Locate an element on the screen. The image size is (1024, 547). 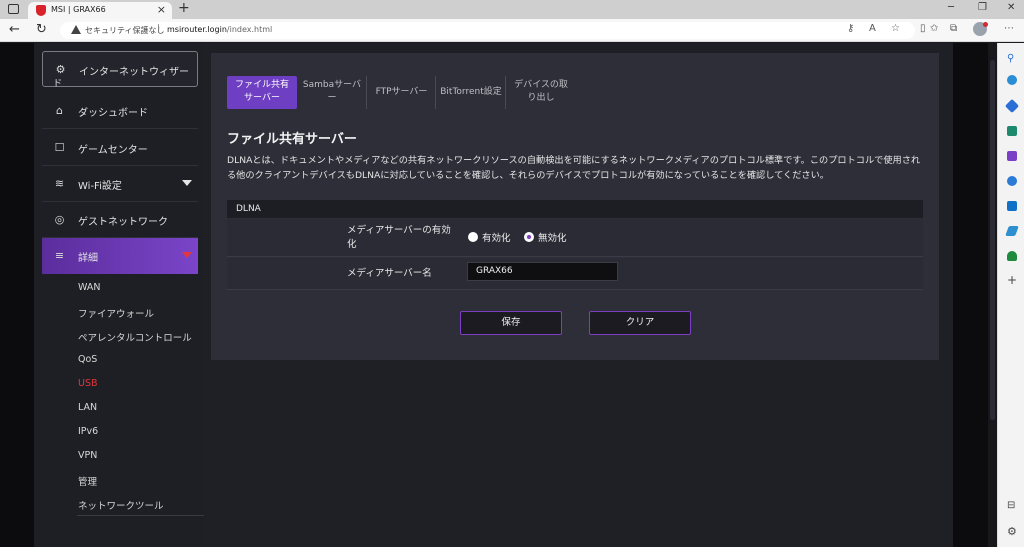
edge-sidebar: ⚲ + ⊟ ⚙ is located at coordinates (1010, 295).